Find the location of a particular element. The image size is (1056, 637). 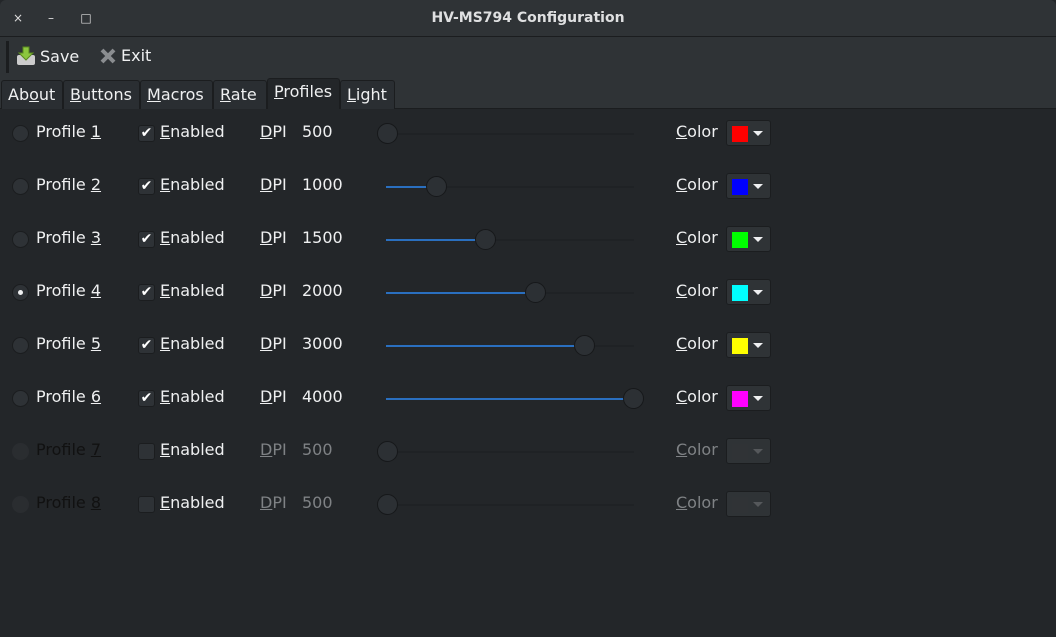

save-button: Save is located at coordinates (47, 56).